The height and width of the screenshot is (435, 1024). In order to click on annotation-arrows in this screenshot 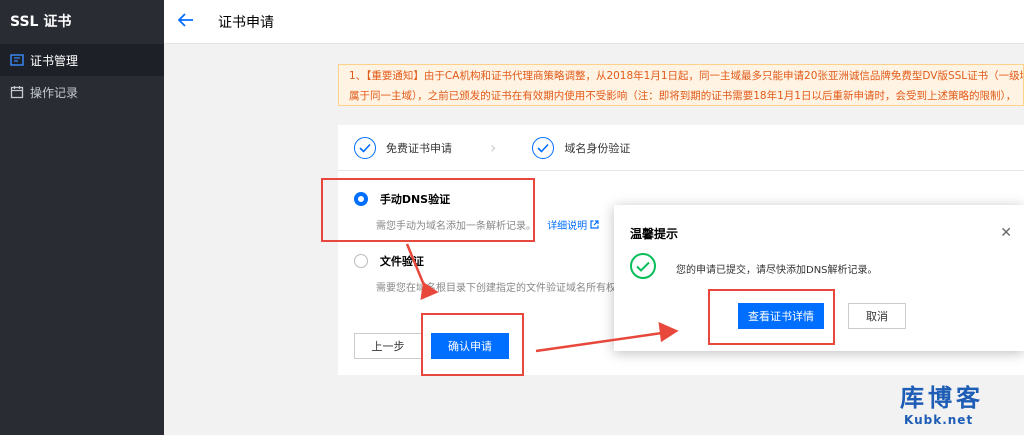, I will do `click(542, 298)`.